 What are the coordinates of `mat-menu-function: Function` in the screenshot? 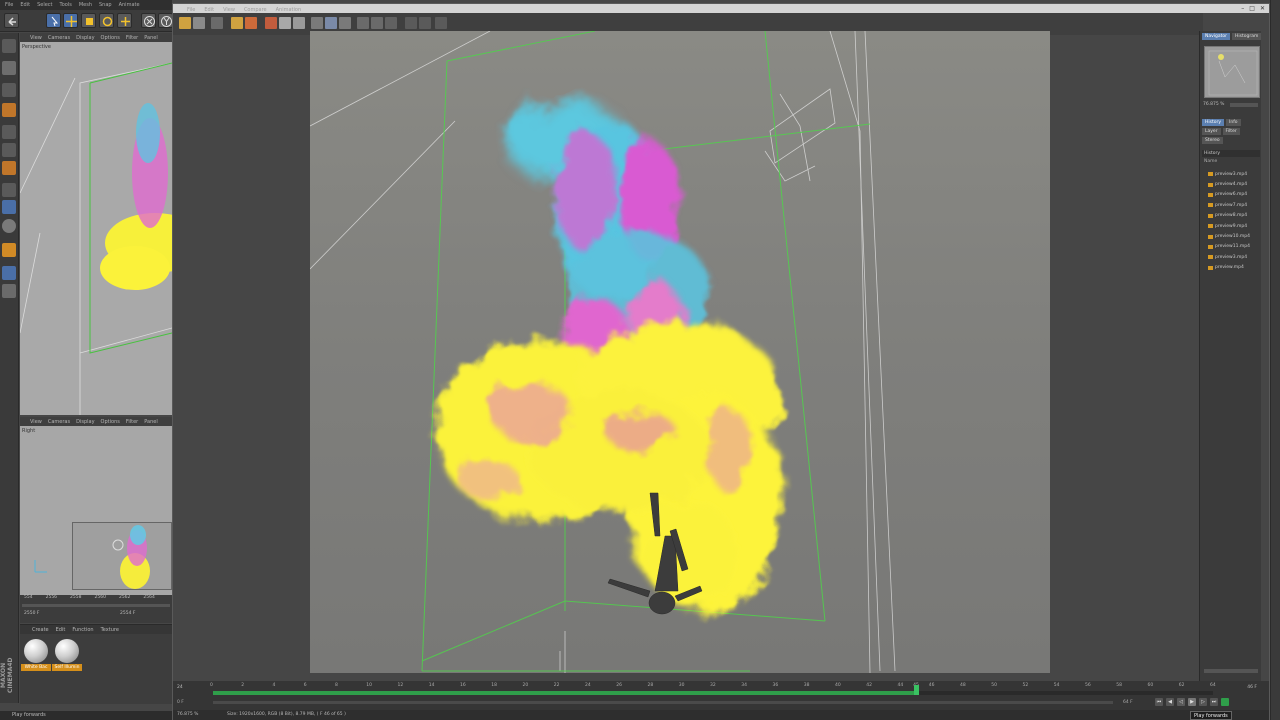 It's located at (82, 630).